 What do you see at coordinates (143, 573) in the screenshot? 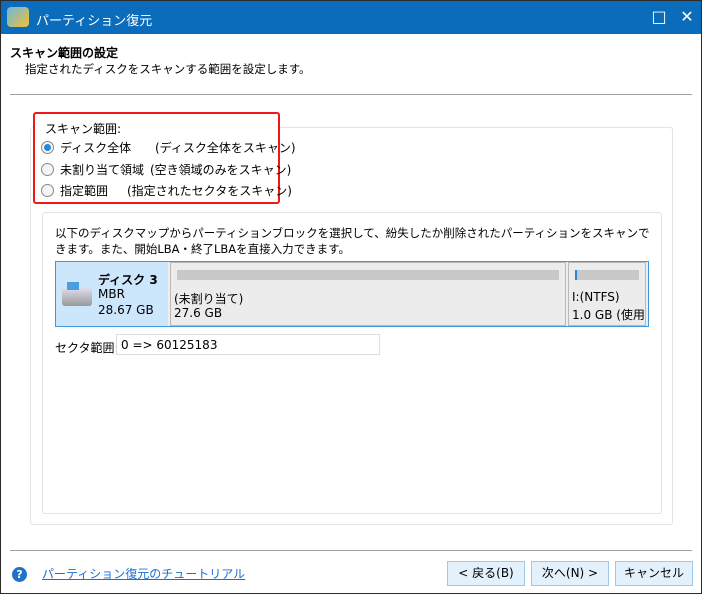
I see `tutorial-link: パーティション復元のチュートリアル` at bounding box center [143, 573].